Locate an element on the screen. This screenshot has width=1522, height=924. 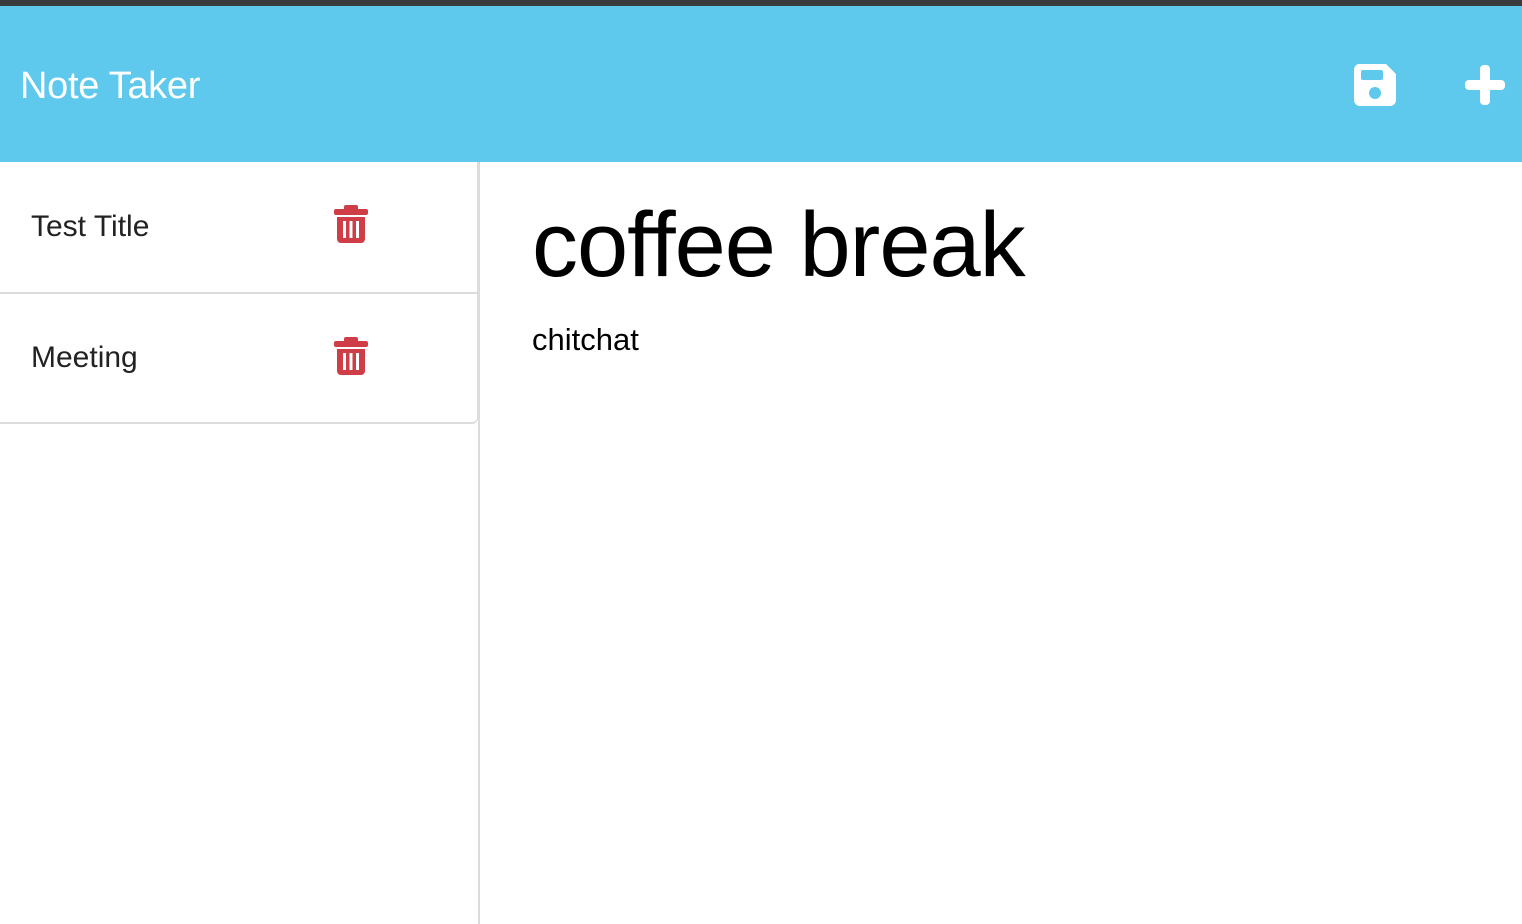
save-icon is located at coordinates (1374, 85).